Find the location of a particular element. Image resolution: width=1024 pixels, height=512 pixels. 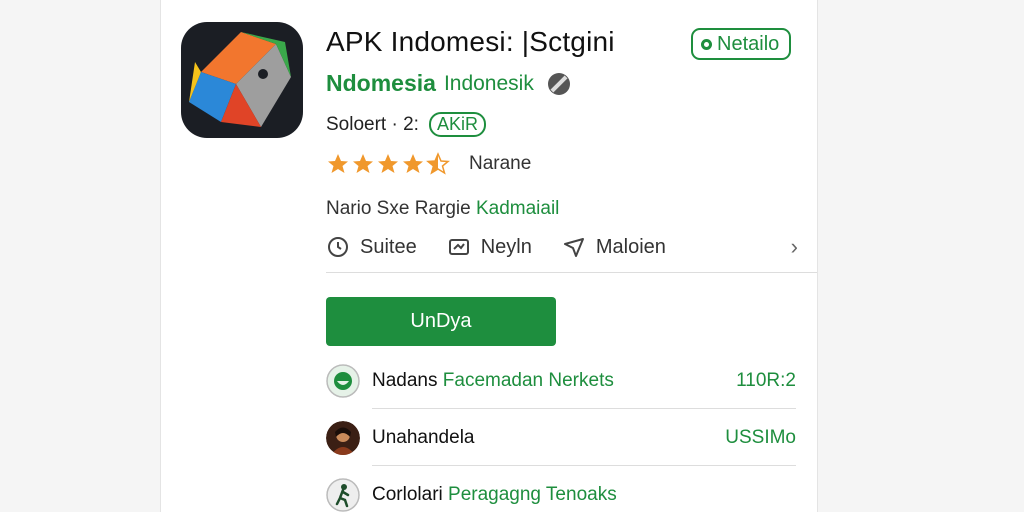

list-item-value: USSIMo is located at coordinates (760, 437).